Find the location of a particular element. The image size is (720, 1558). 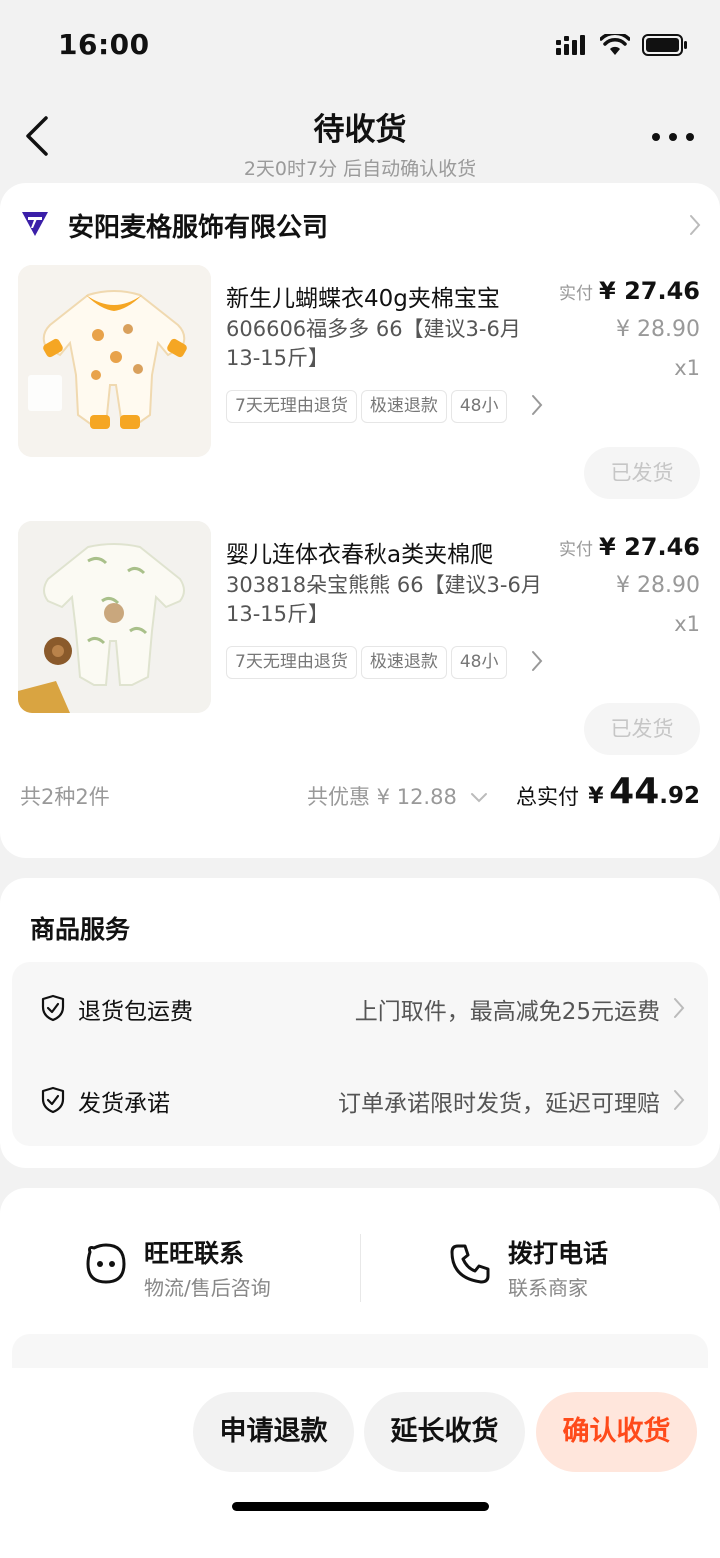

extend-receipt-button: 延长收货 is located at coordinates (444, 1432).